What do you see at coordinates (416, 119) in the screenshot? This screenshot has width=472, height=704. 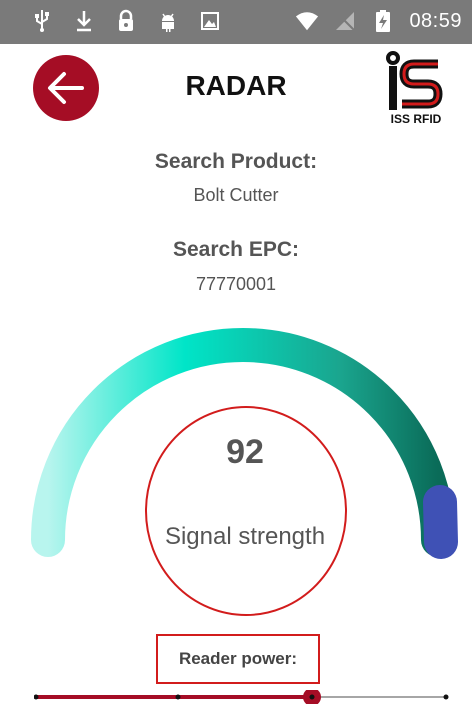 I see `logo-text: ISS RFID` at bounding box center [416, 119].